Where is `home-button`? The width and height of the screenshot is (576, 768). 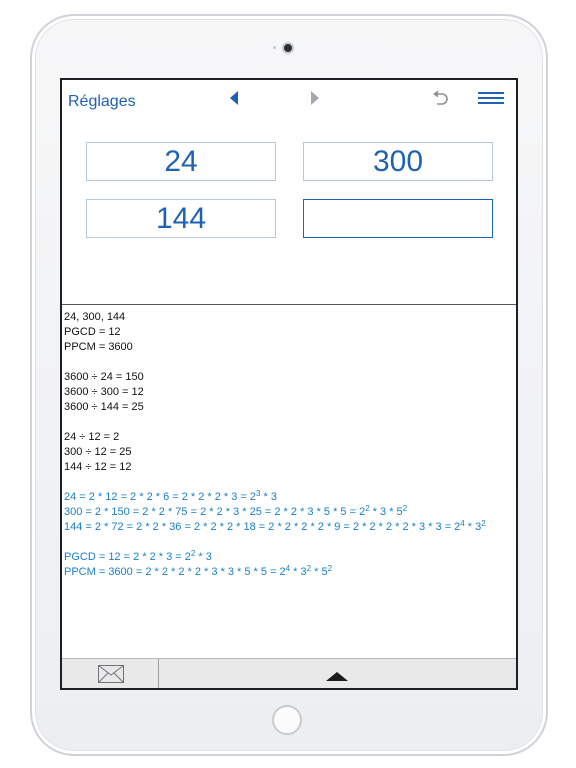
home-button is located at coordinates (287, 720).